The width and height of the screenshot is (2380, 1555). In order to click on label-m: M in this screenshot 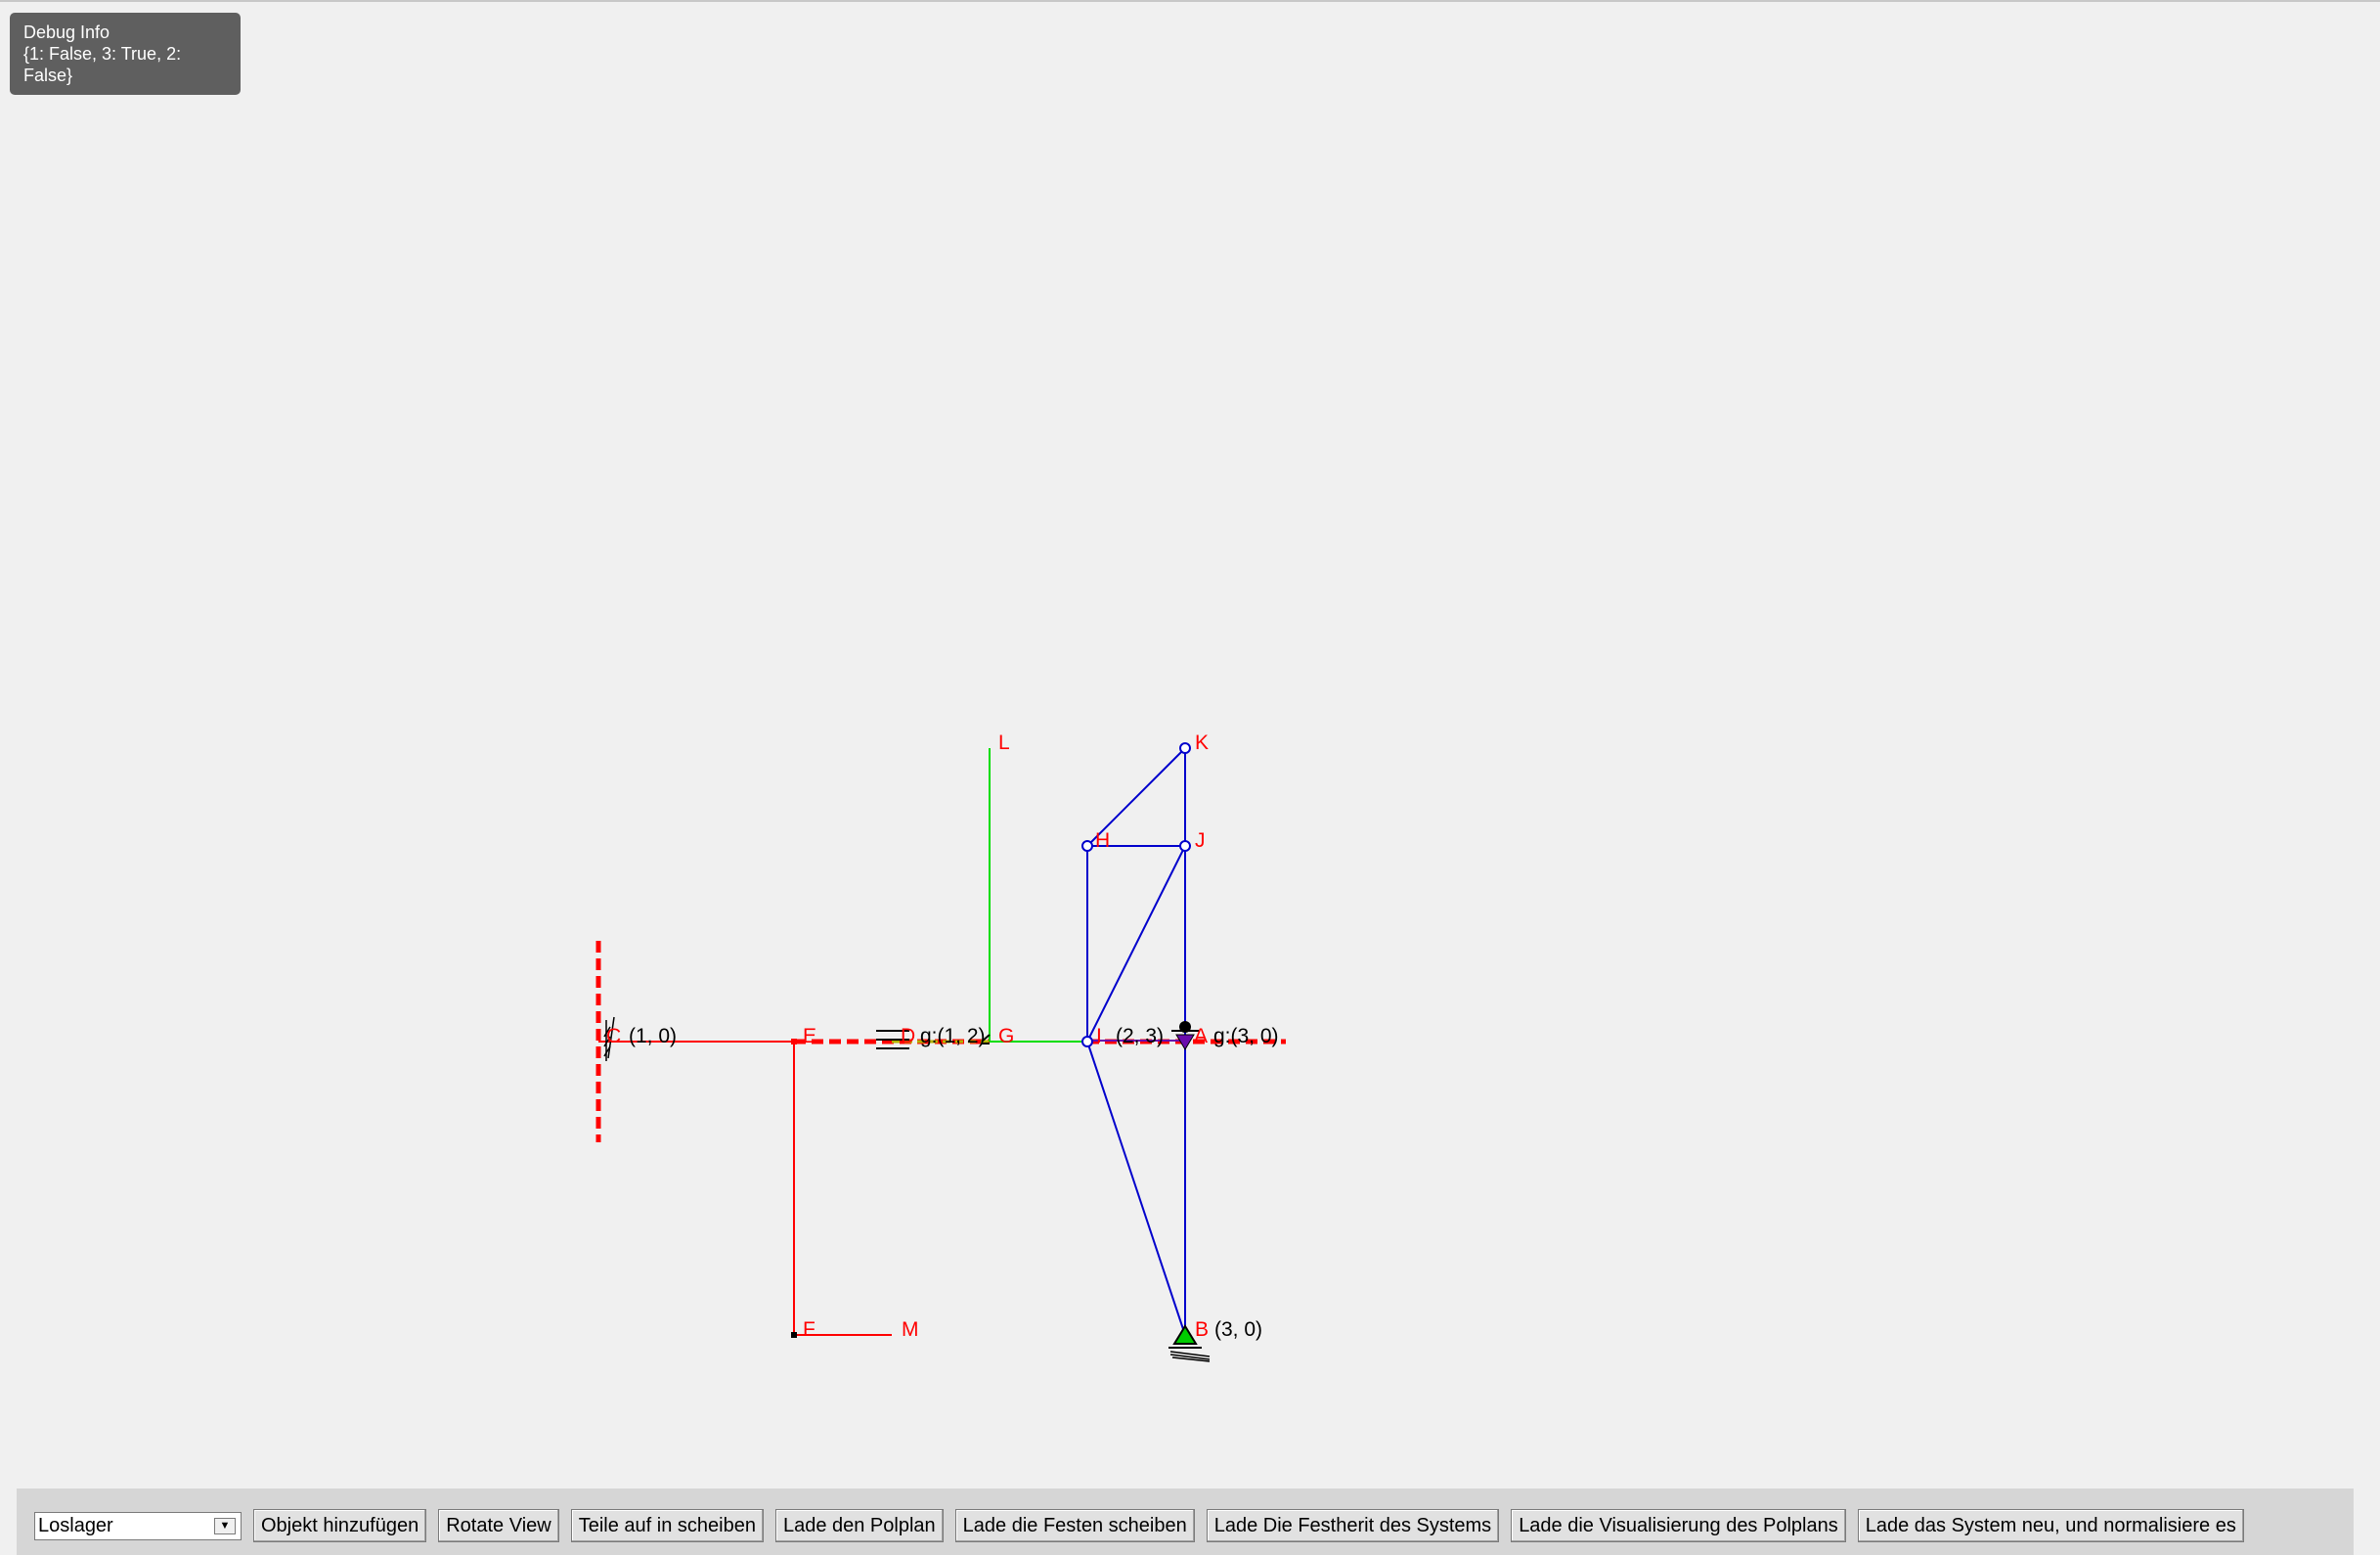, I will do `click(910, 1329)`.